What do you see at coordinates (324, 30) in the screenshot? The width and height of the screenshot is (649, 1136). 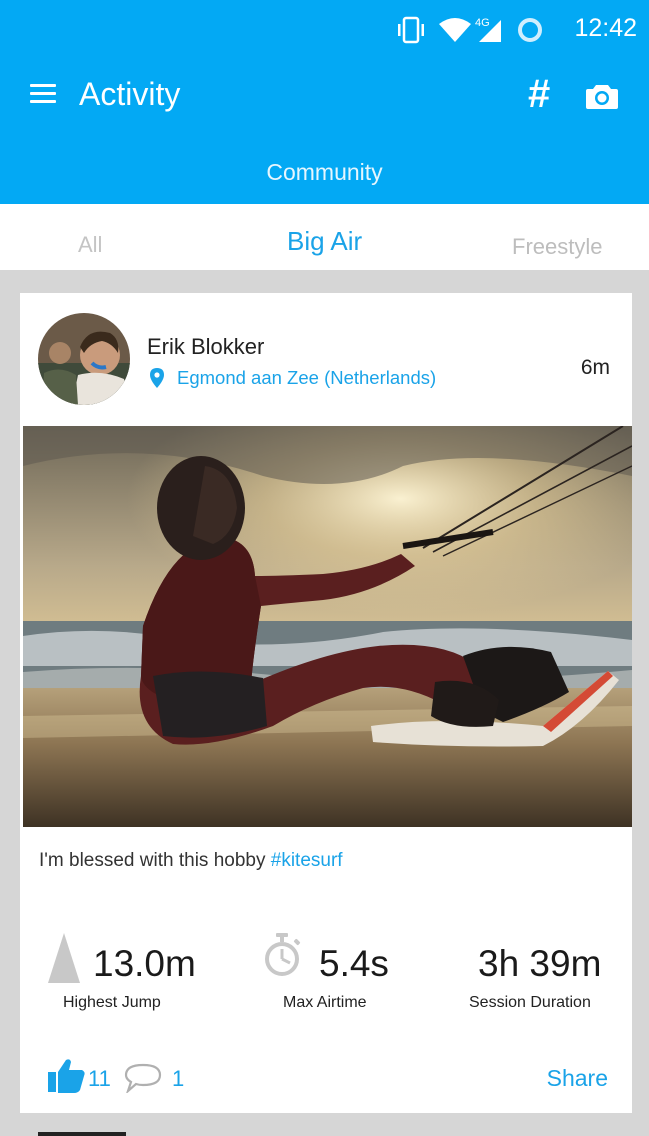 I see `status-bar: 4G 12:42` at bounding box center [324, 30].